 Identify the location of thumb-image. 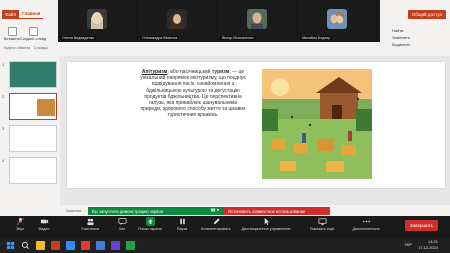
(46, 107).